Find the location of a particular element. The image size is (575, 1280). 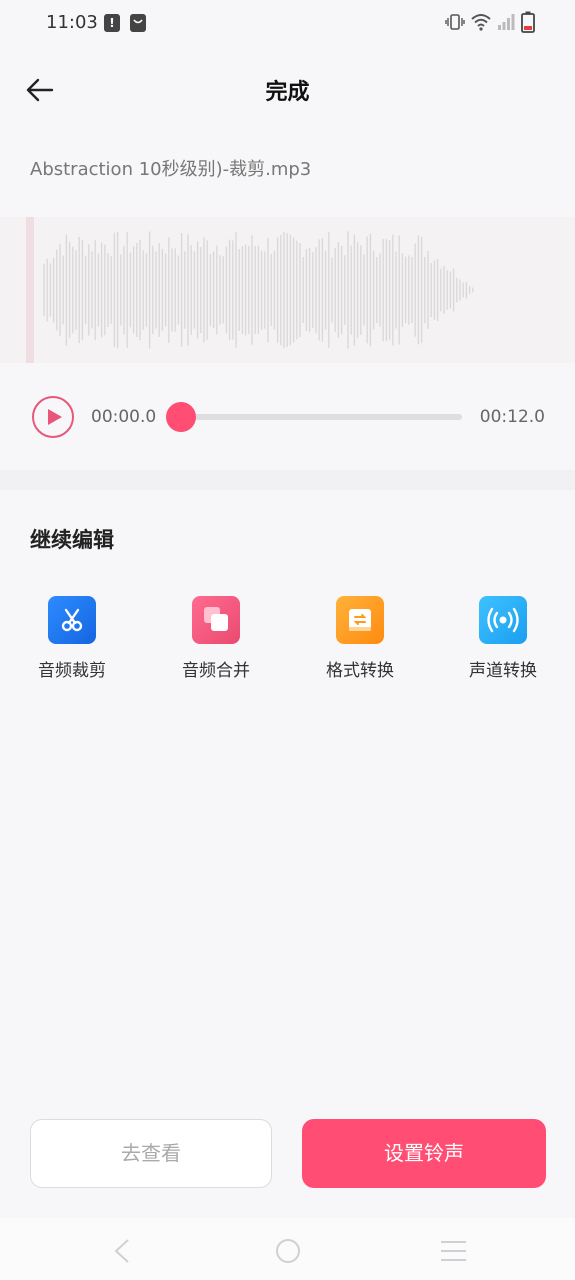

nav-home-icon is located at coordinates (288, 1251).